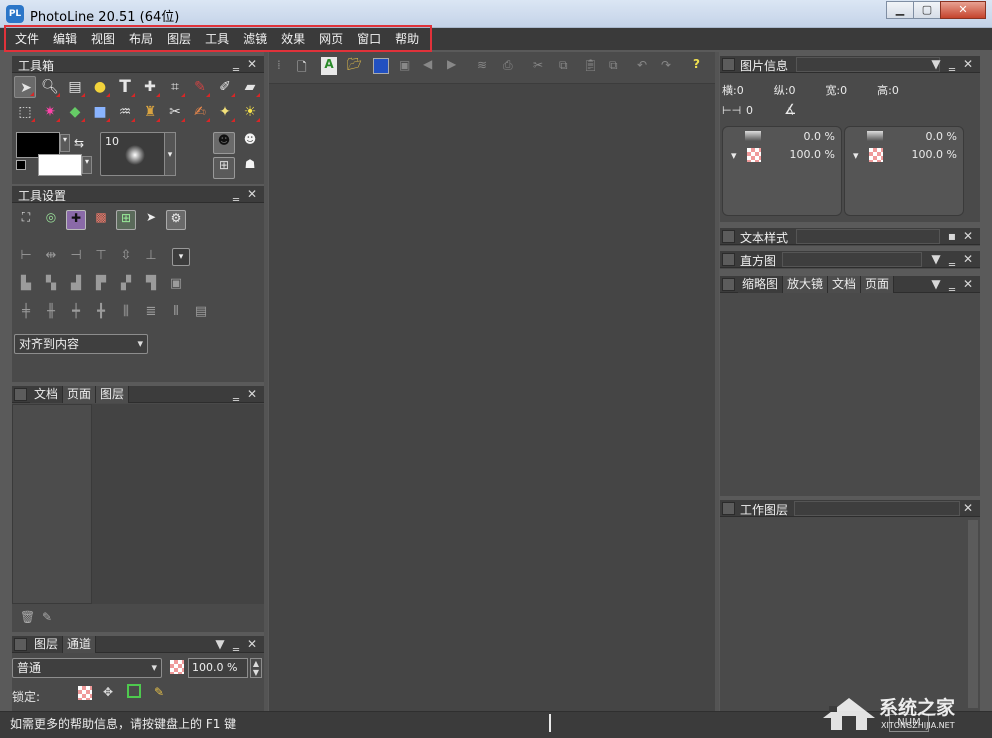 The width and height of the screenshot is (992, 738). I want to click on zoom-tool-icon: 🔍︎, so click(50, 87).